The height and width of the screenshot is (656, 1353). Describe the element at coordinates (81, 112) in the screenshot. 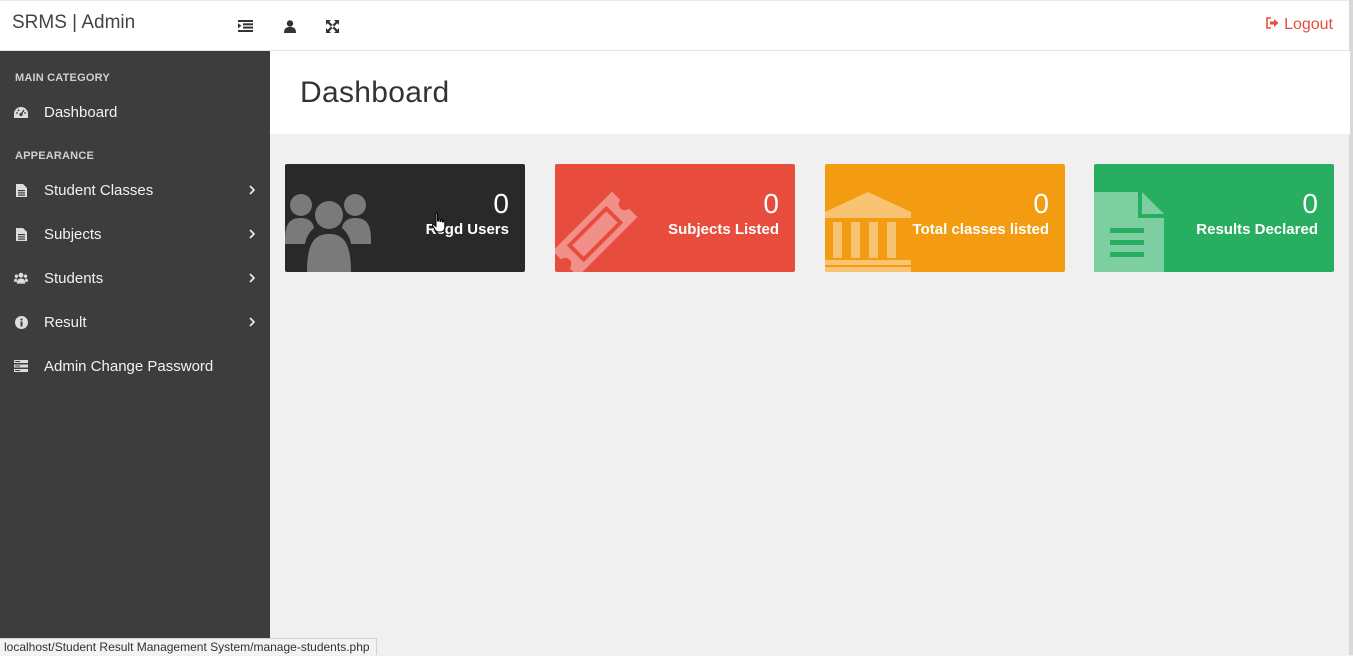

I see `sidebar-item-label: Dashboard` at that location.